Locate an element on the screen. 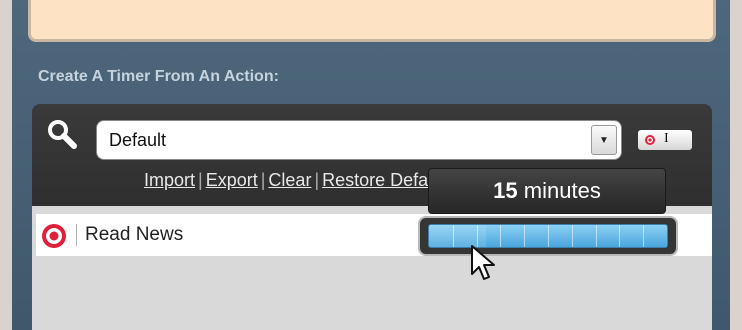  duration-tooltip: 15 minutes is located at coordinates (547, 191).